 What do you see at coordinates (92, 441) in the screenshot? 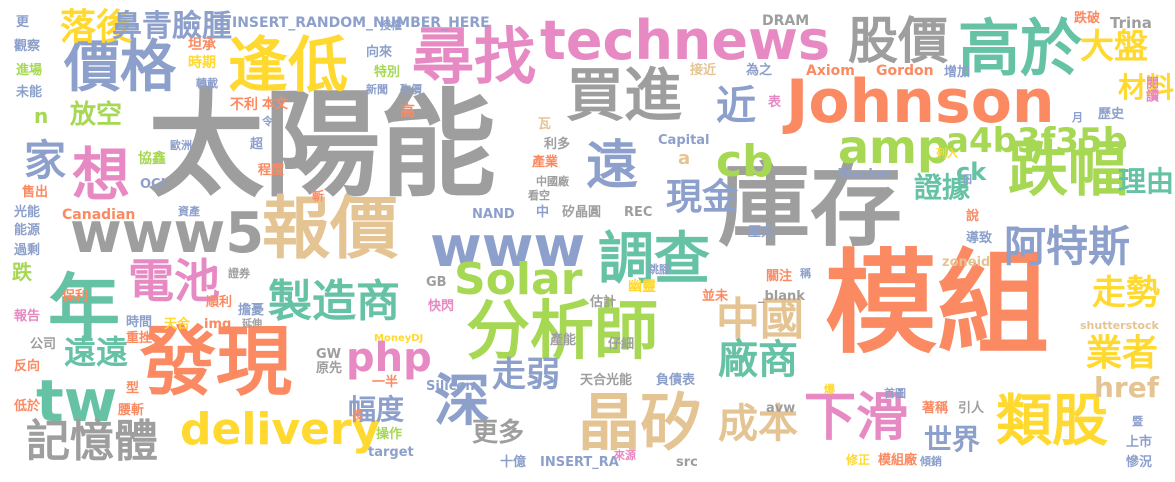
I see `cloud-word: 記憶體` at bounding box center [92, 441].